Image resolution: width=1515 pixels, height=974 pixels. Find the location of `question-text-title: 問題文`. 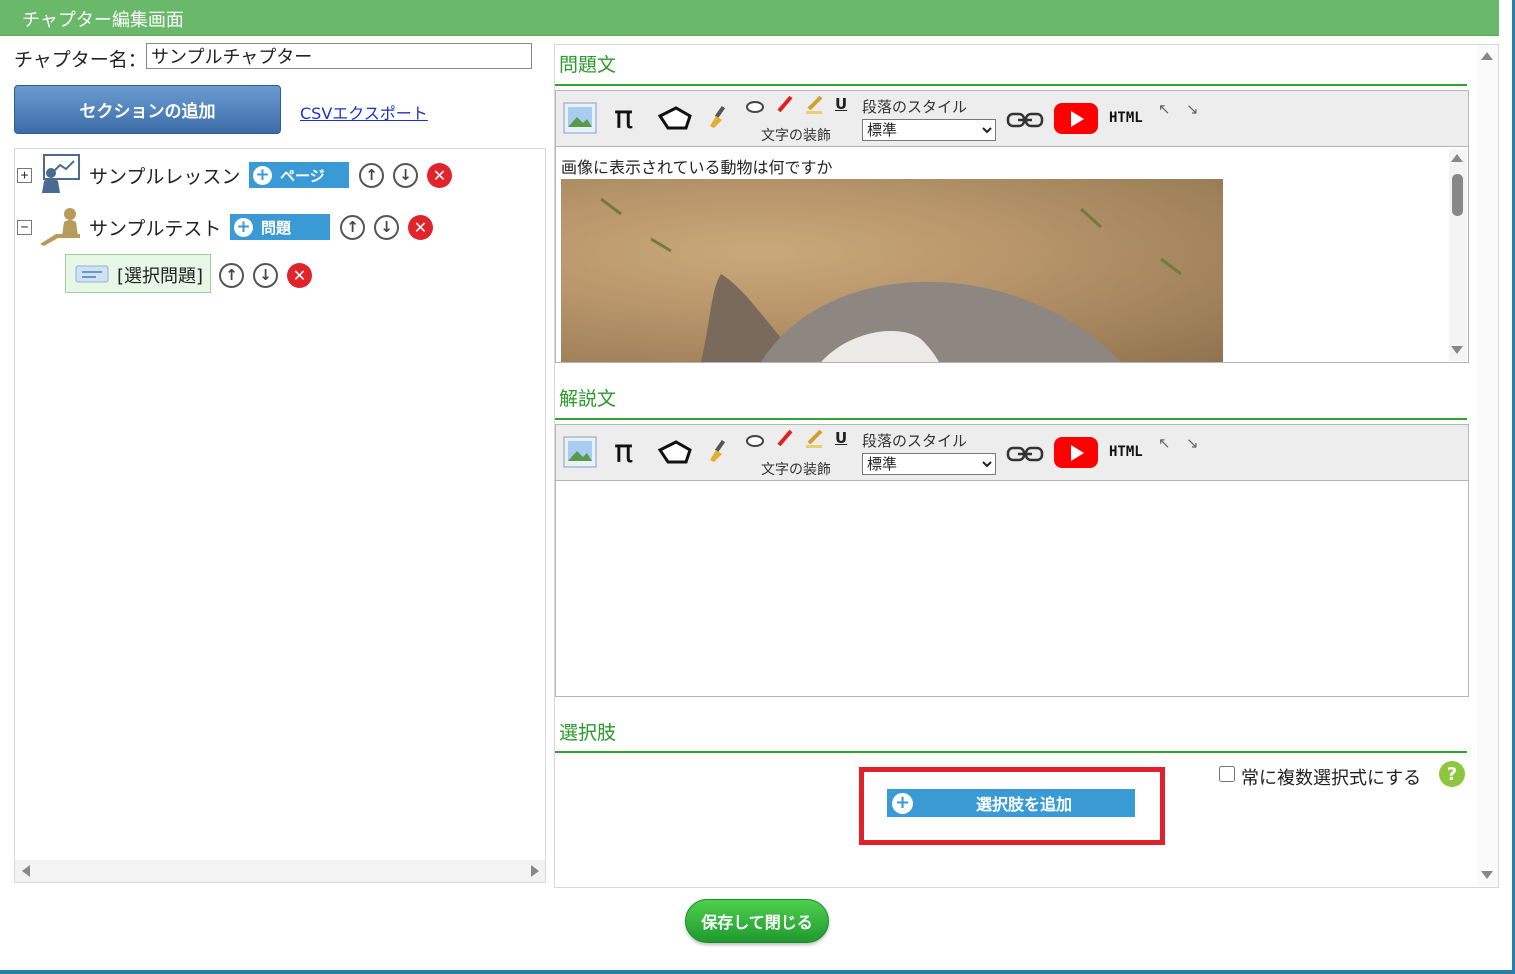

question-text-title: 問題文 is located at coordinates (588, 65).